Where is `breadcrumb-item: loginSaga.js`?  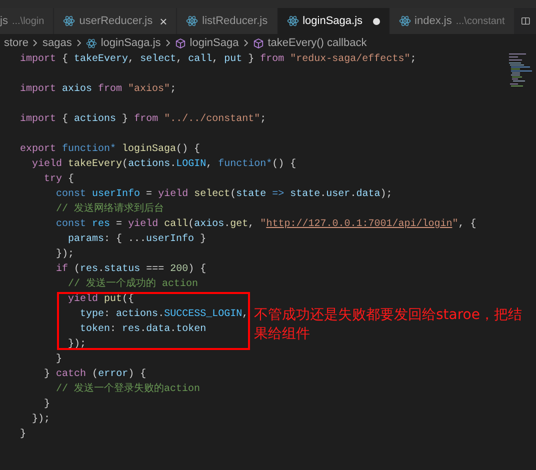
breadcrumb-item: loginSaga.js is located at coordinates (130, 43).